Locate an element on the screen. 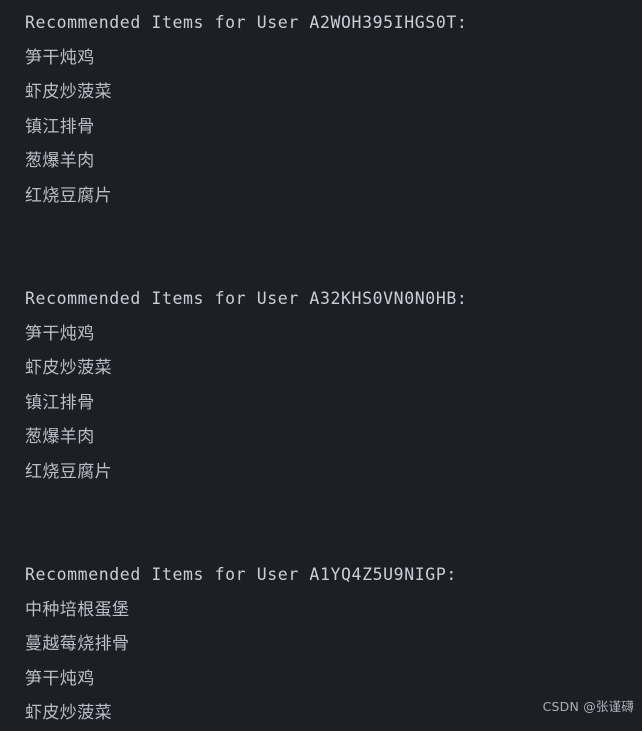  recommended-item: 蔓越莓烧排骨 is located at coordinates (77, 644).